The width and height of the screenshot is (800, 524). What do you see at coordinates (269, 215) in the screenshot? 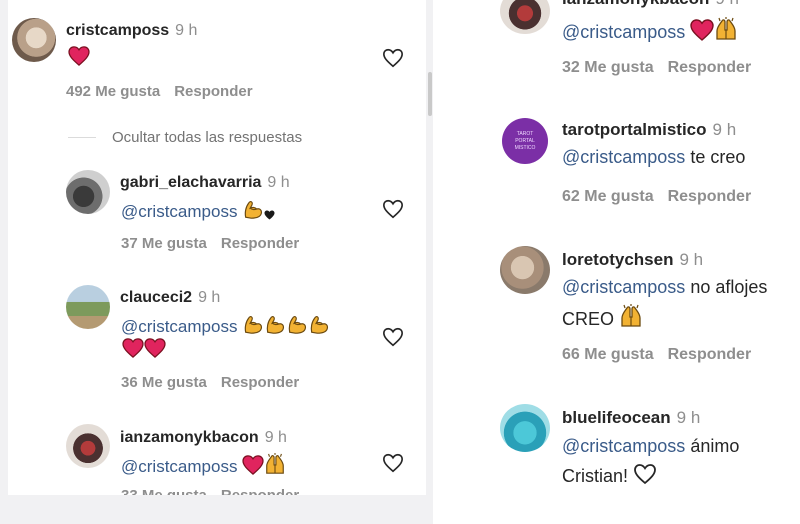
I see `black-heart-emoji` at bounding box center [269, 215].